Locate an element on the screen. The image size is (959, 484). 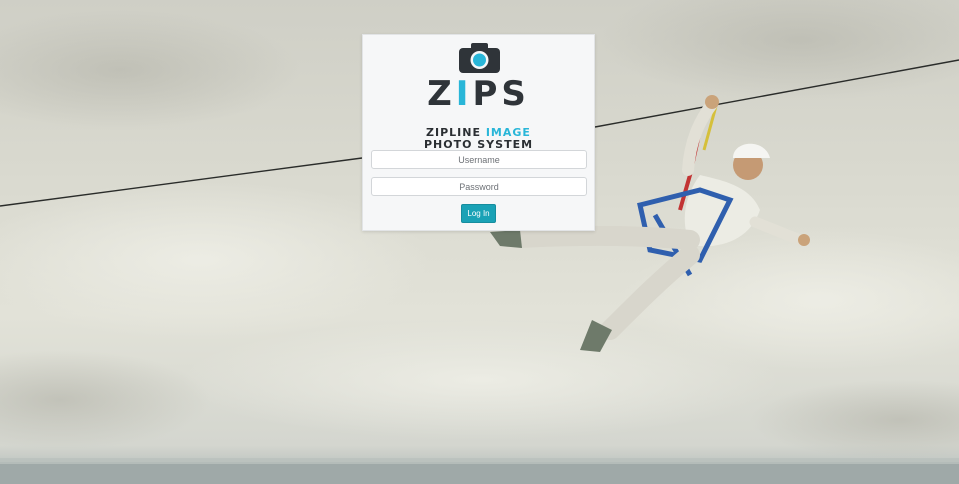
login-button: Log In is located at coordinates (478, 213).